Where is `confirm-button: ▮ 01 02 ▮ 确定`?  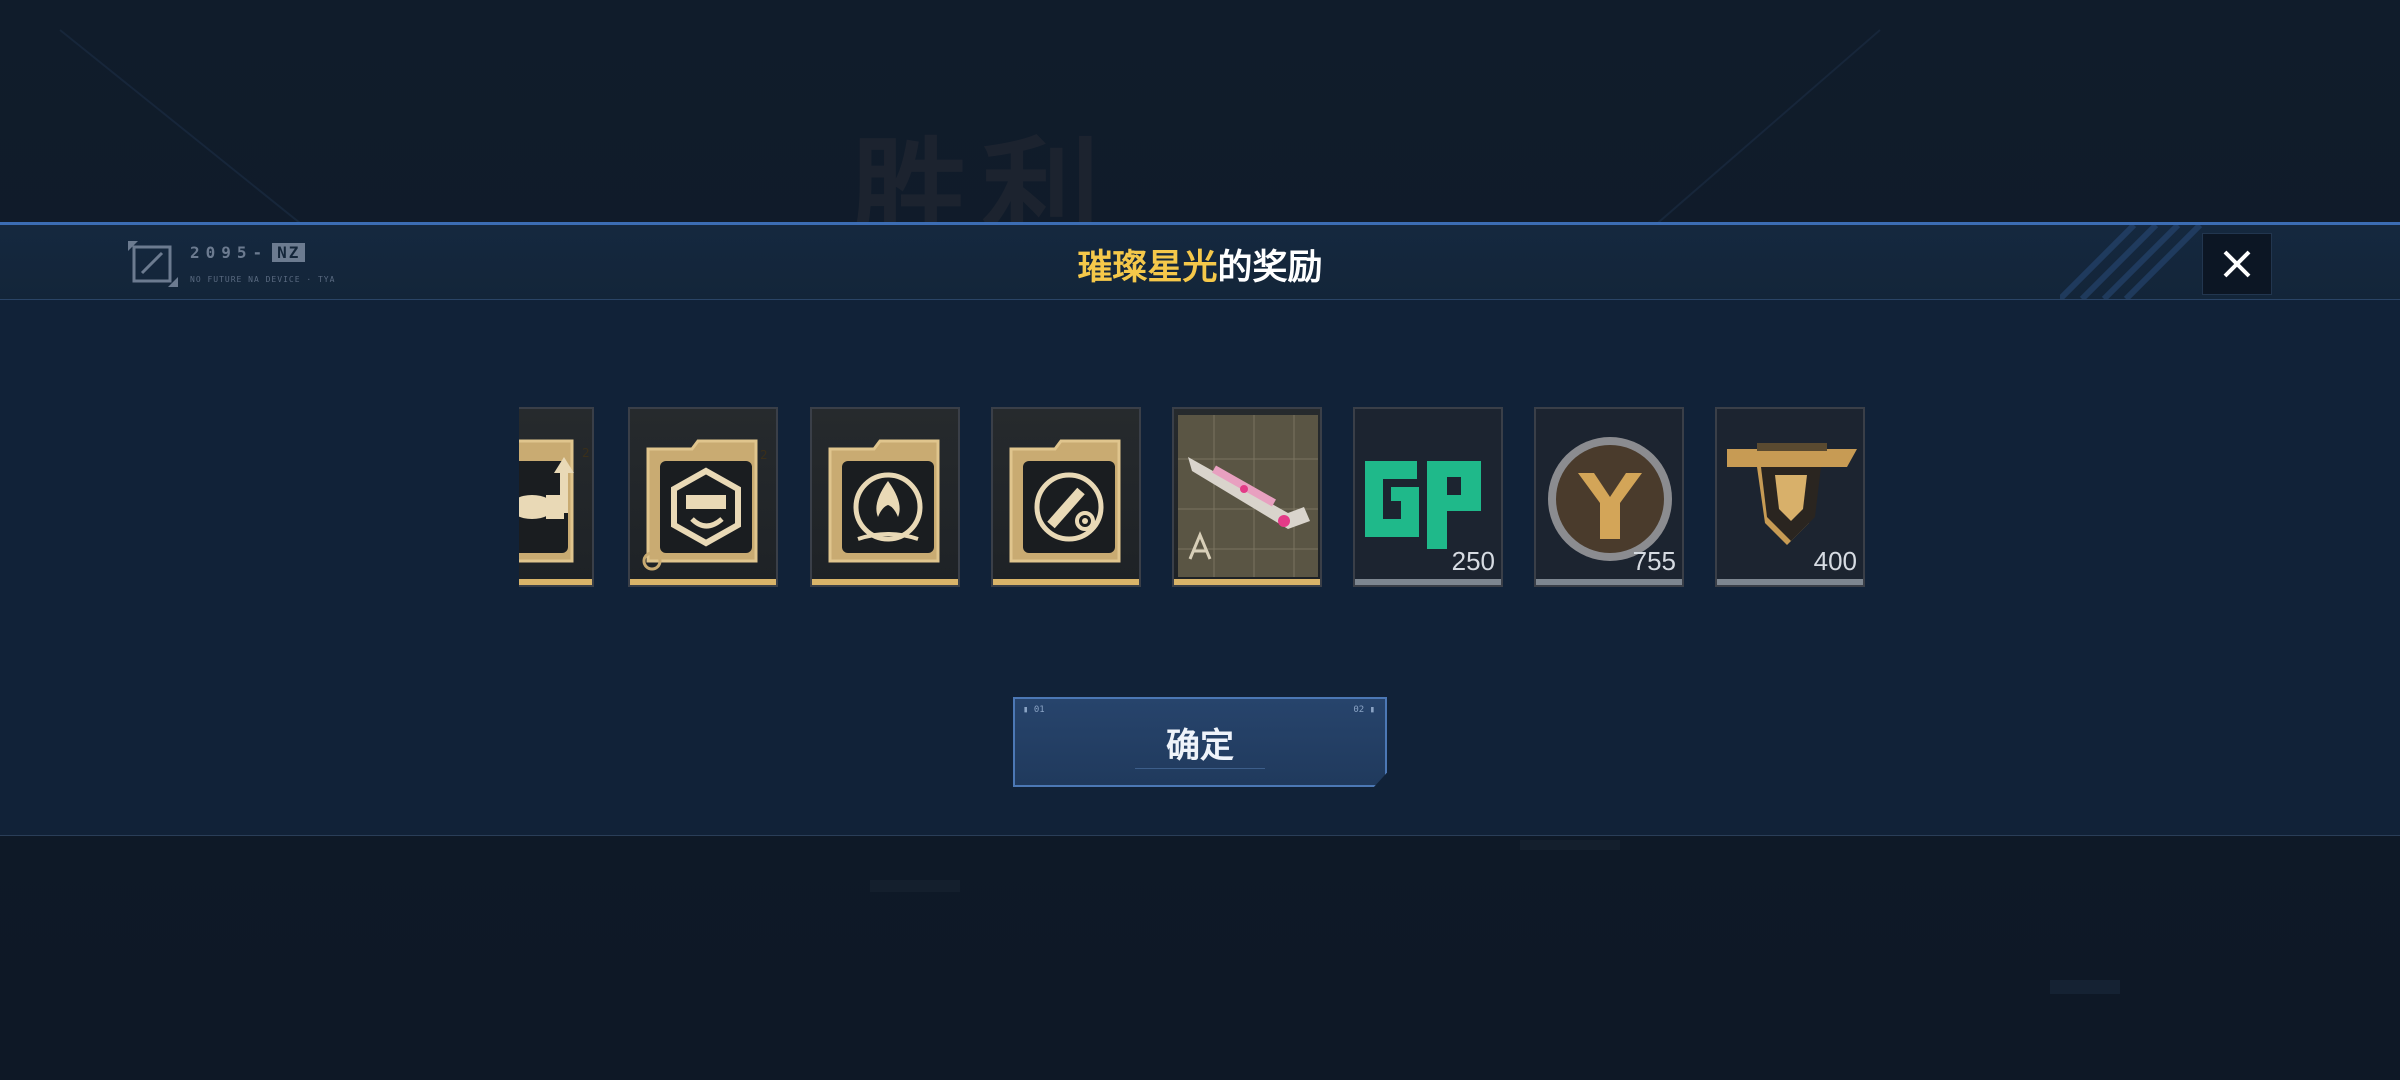
confirm-button: ▮ 01 02 ▮ 确定 is located at coordinates (1200, 742).